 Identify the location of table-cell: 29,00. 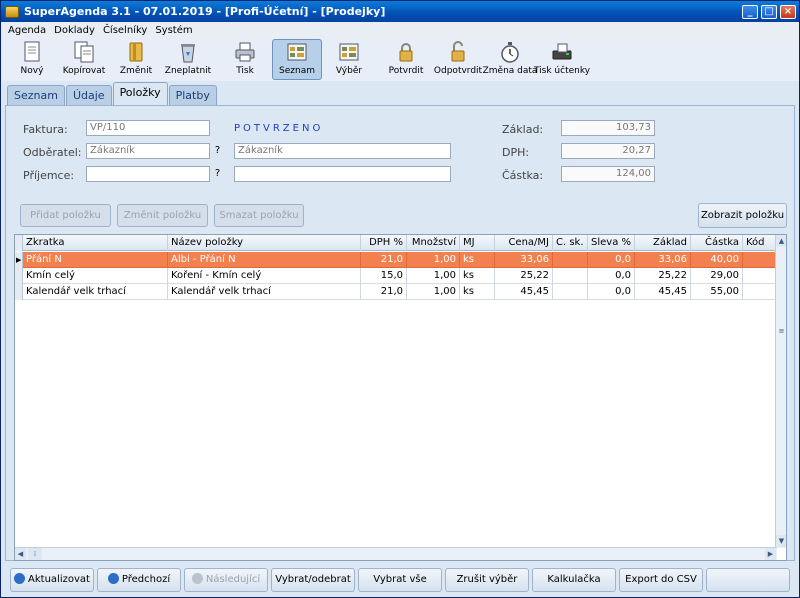
(717, 276).